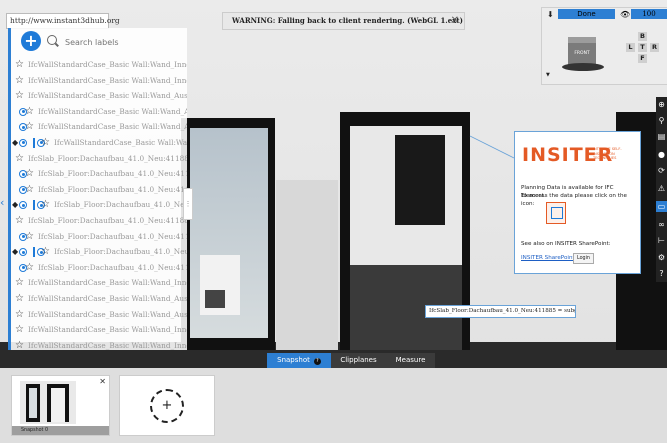 Image resolution: width=667 pixels, height=443 pixels. I want to click on select-icon: ▭, so click(661, 206).